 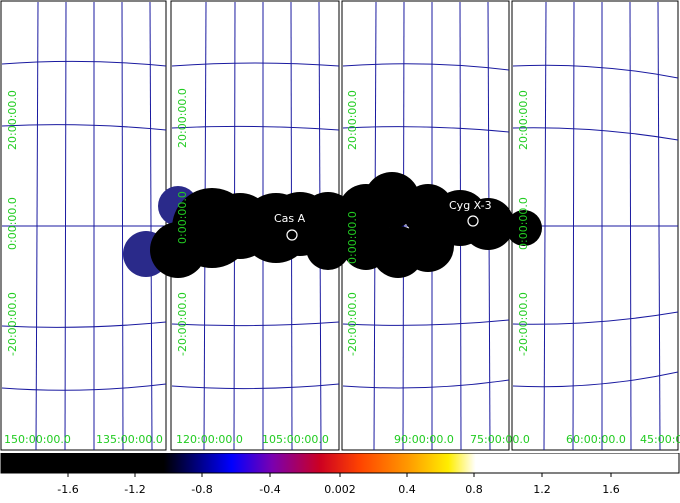 I want to click on tick-label: -0.8, so click(x=201, y=489).